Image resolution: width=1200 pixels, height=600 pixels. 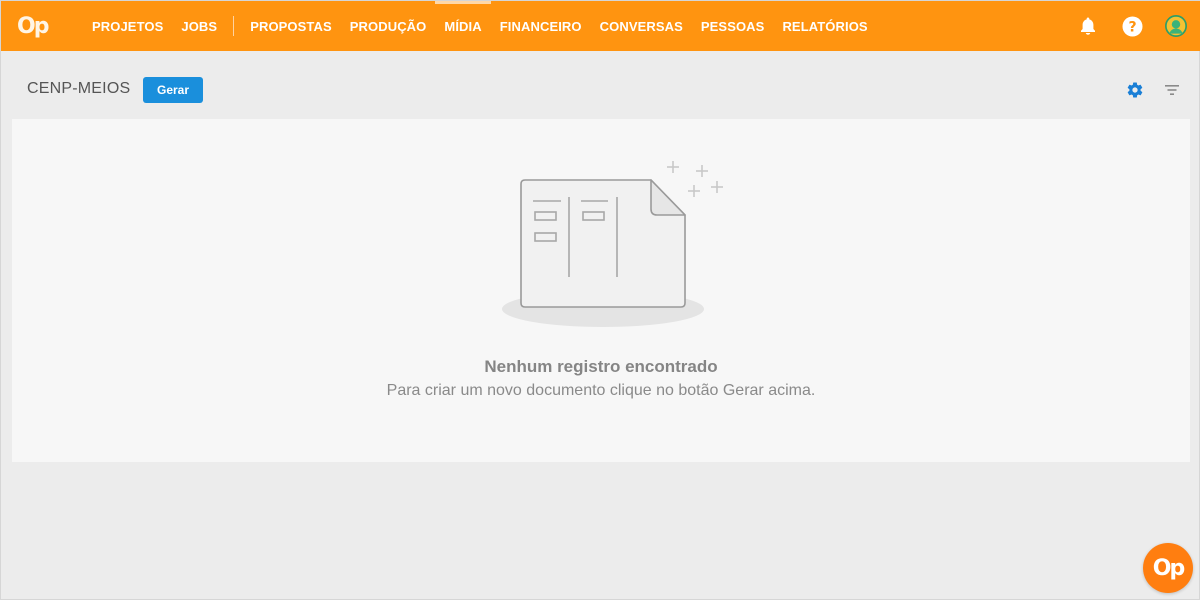 What do you see at coordinates (1172, 90) in the screenshot?
I see `filter-icon` at bounding box center [1172, 90].